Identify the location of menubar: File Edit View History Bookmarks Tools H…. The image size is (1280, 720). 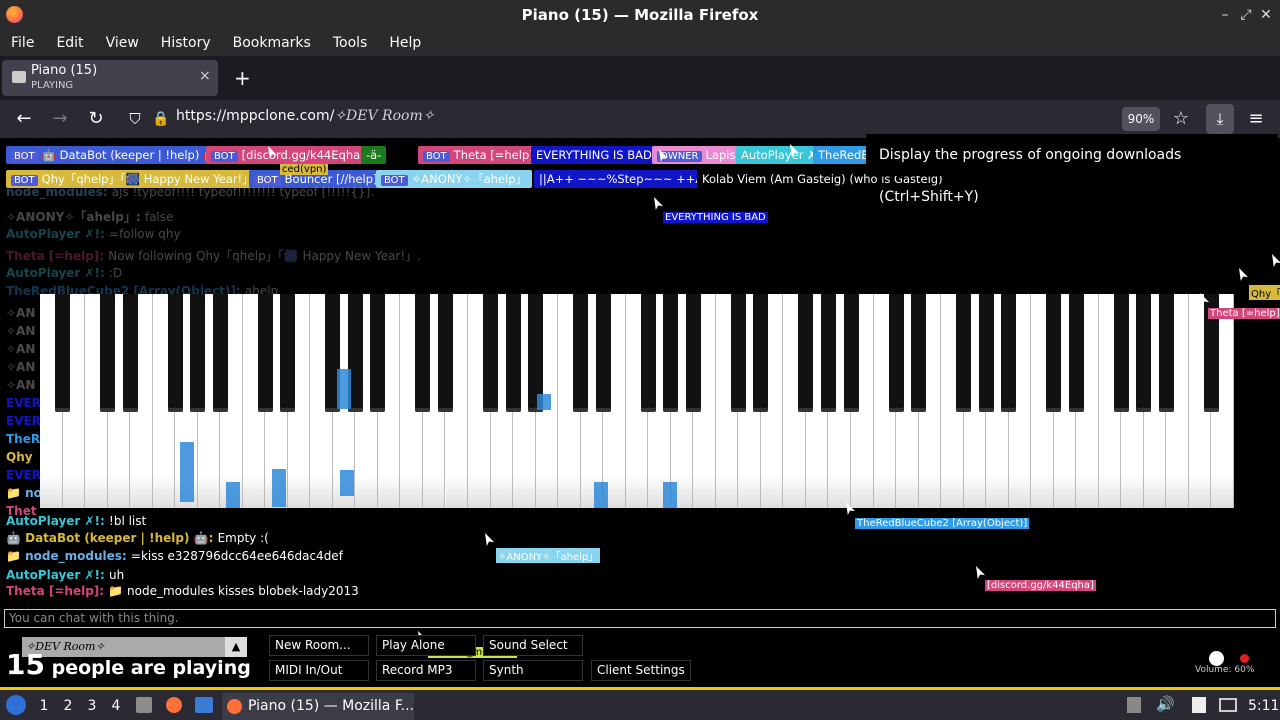
(640, 42).